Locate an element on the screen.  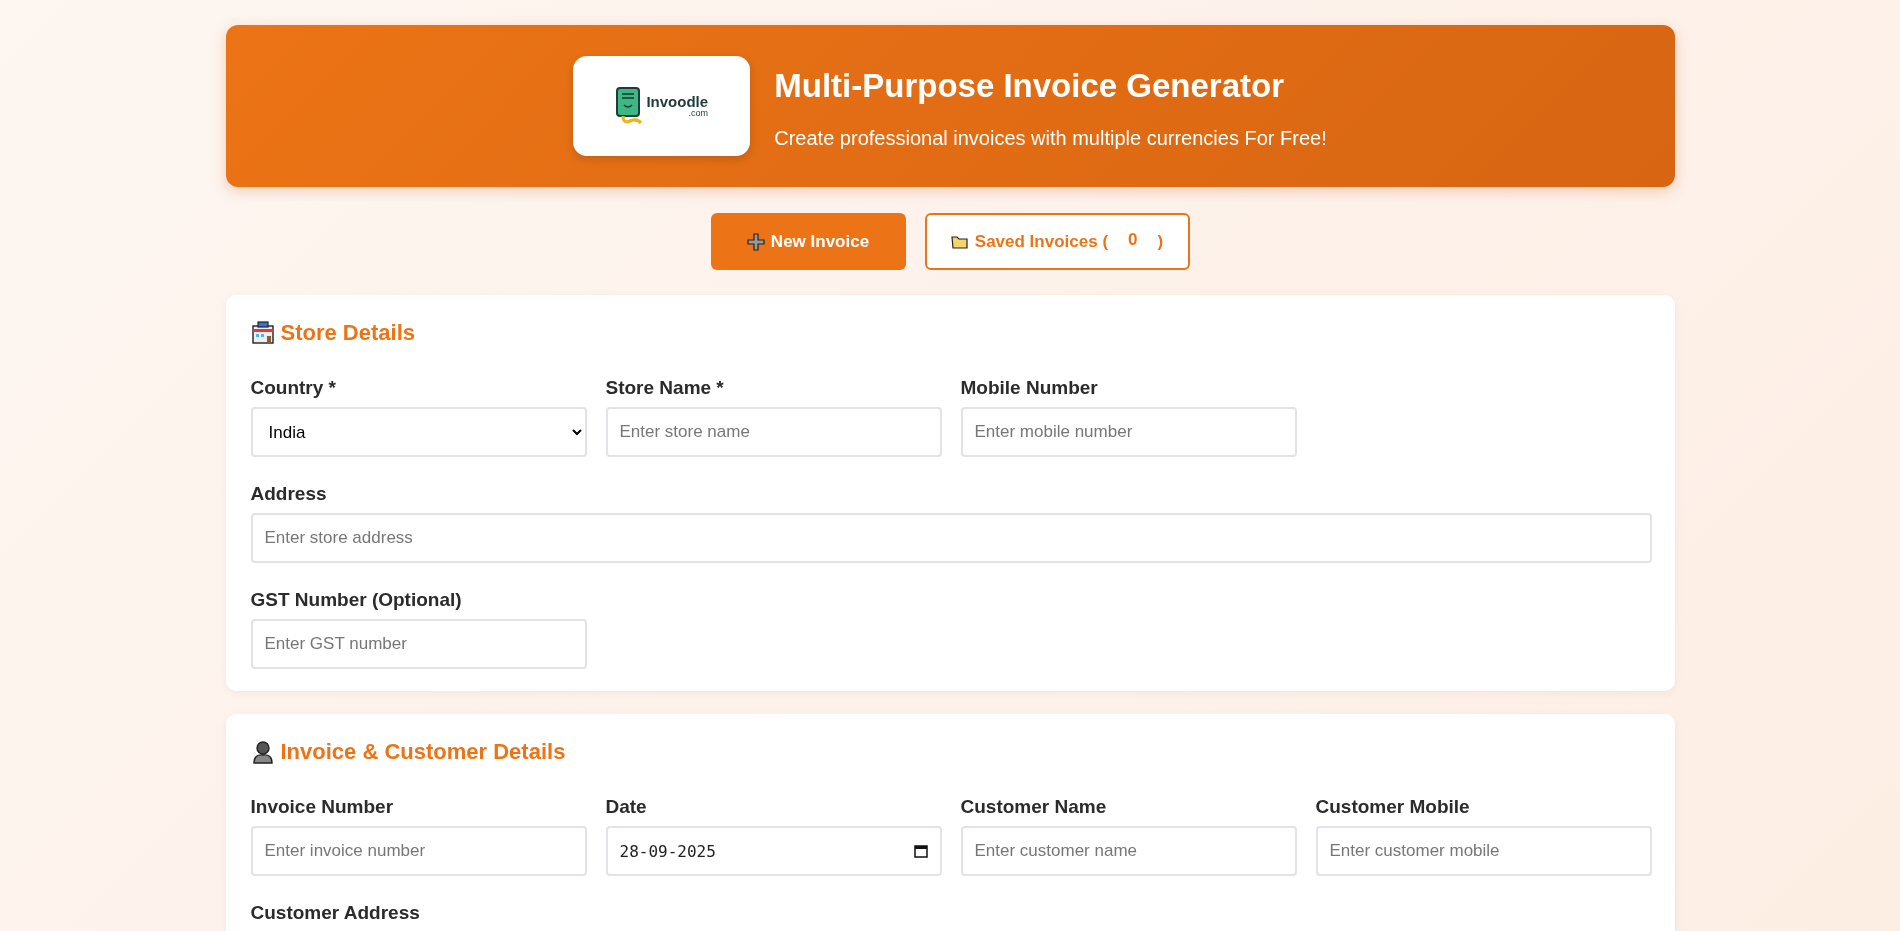
input-field: Enter customer name is located at coordinates (1128, 851).